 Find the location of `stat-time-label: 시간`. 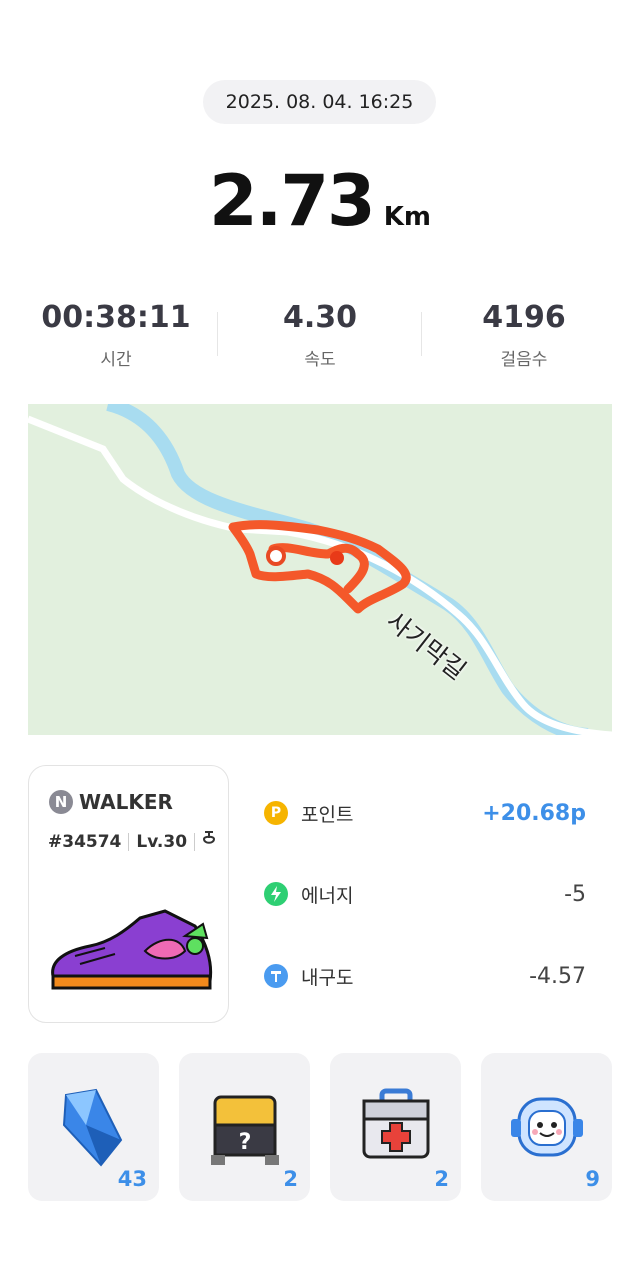

stat-time-label: 시간 is located at coordinates (116, 360).